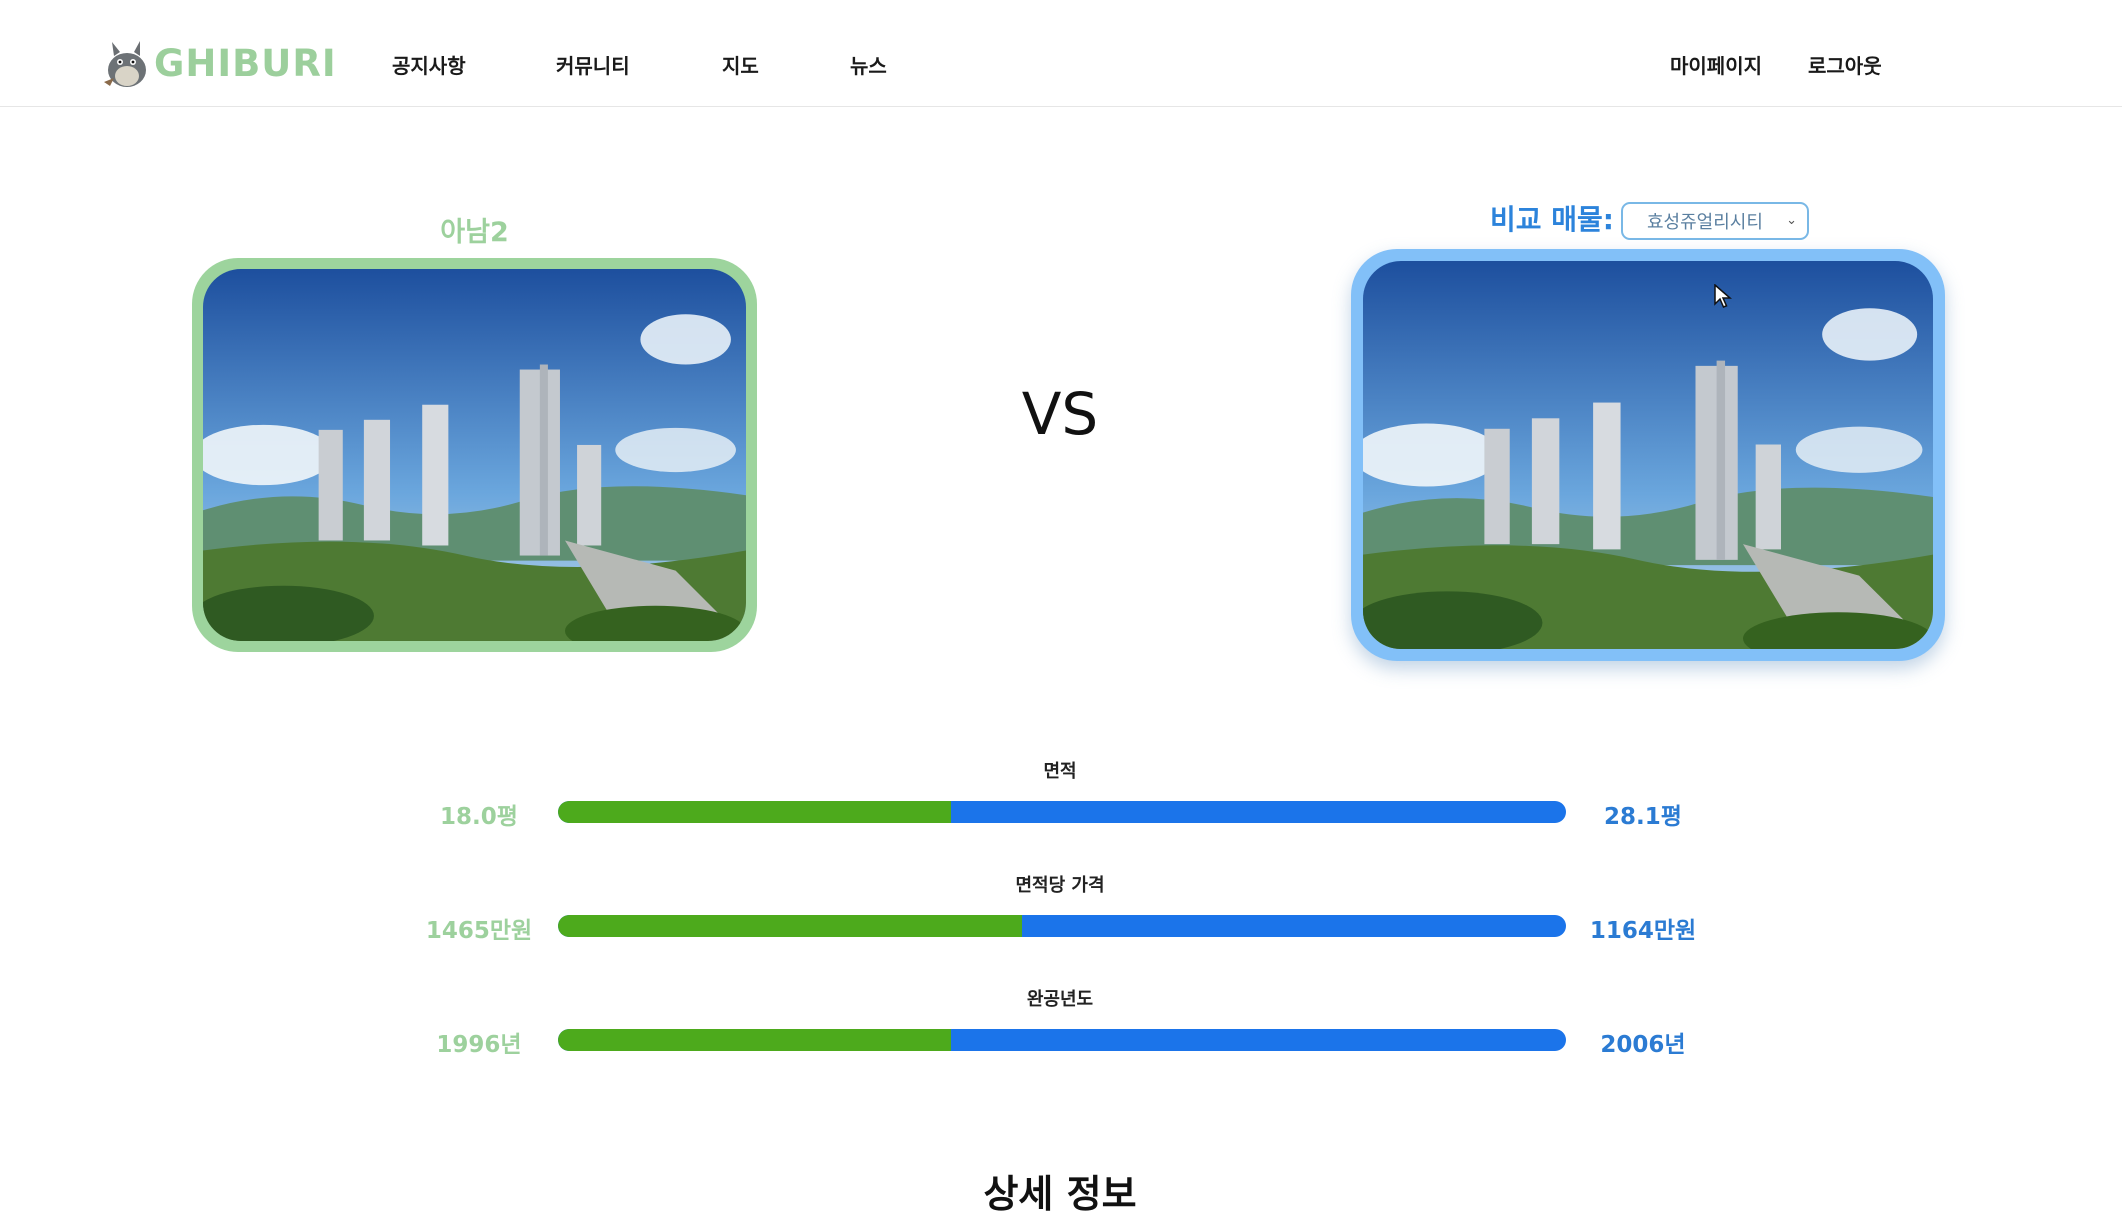 This screenshot has height=1218, width=2122. I want to click on left-property-image-frame, so click(474, 455).